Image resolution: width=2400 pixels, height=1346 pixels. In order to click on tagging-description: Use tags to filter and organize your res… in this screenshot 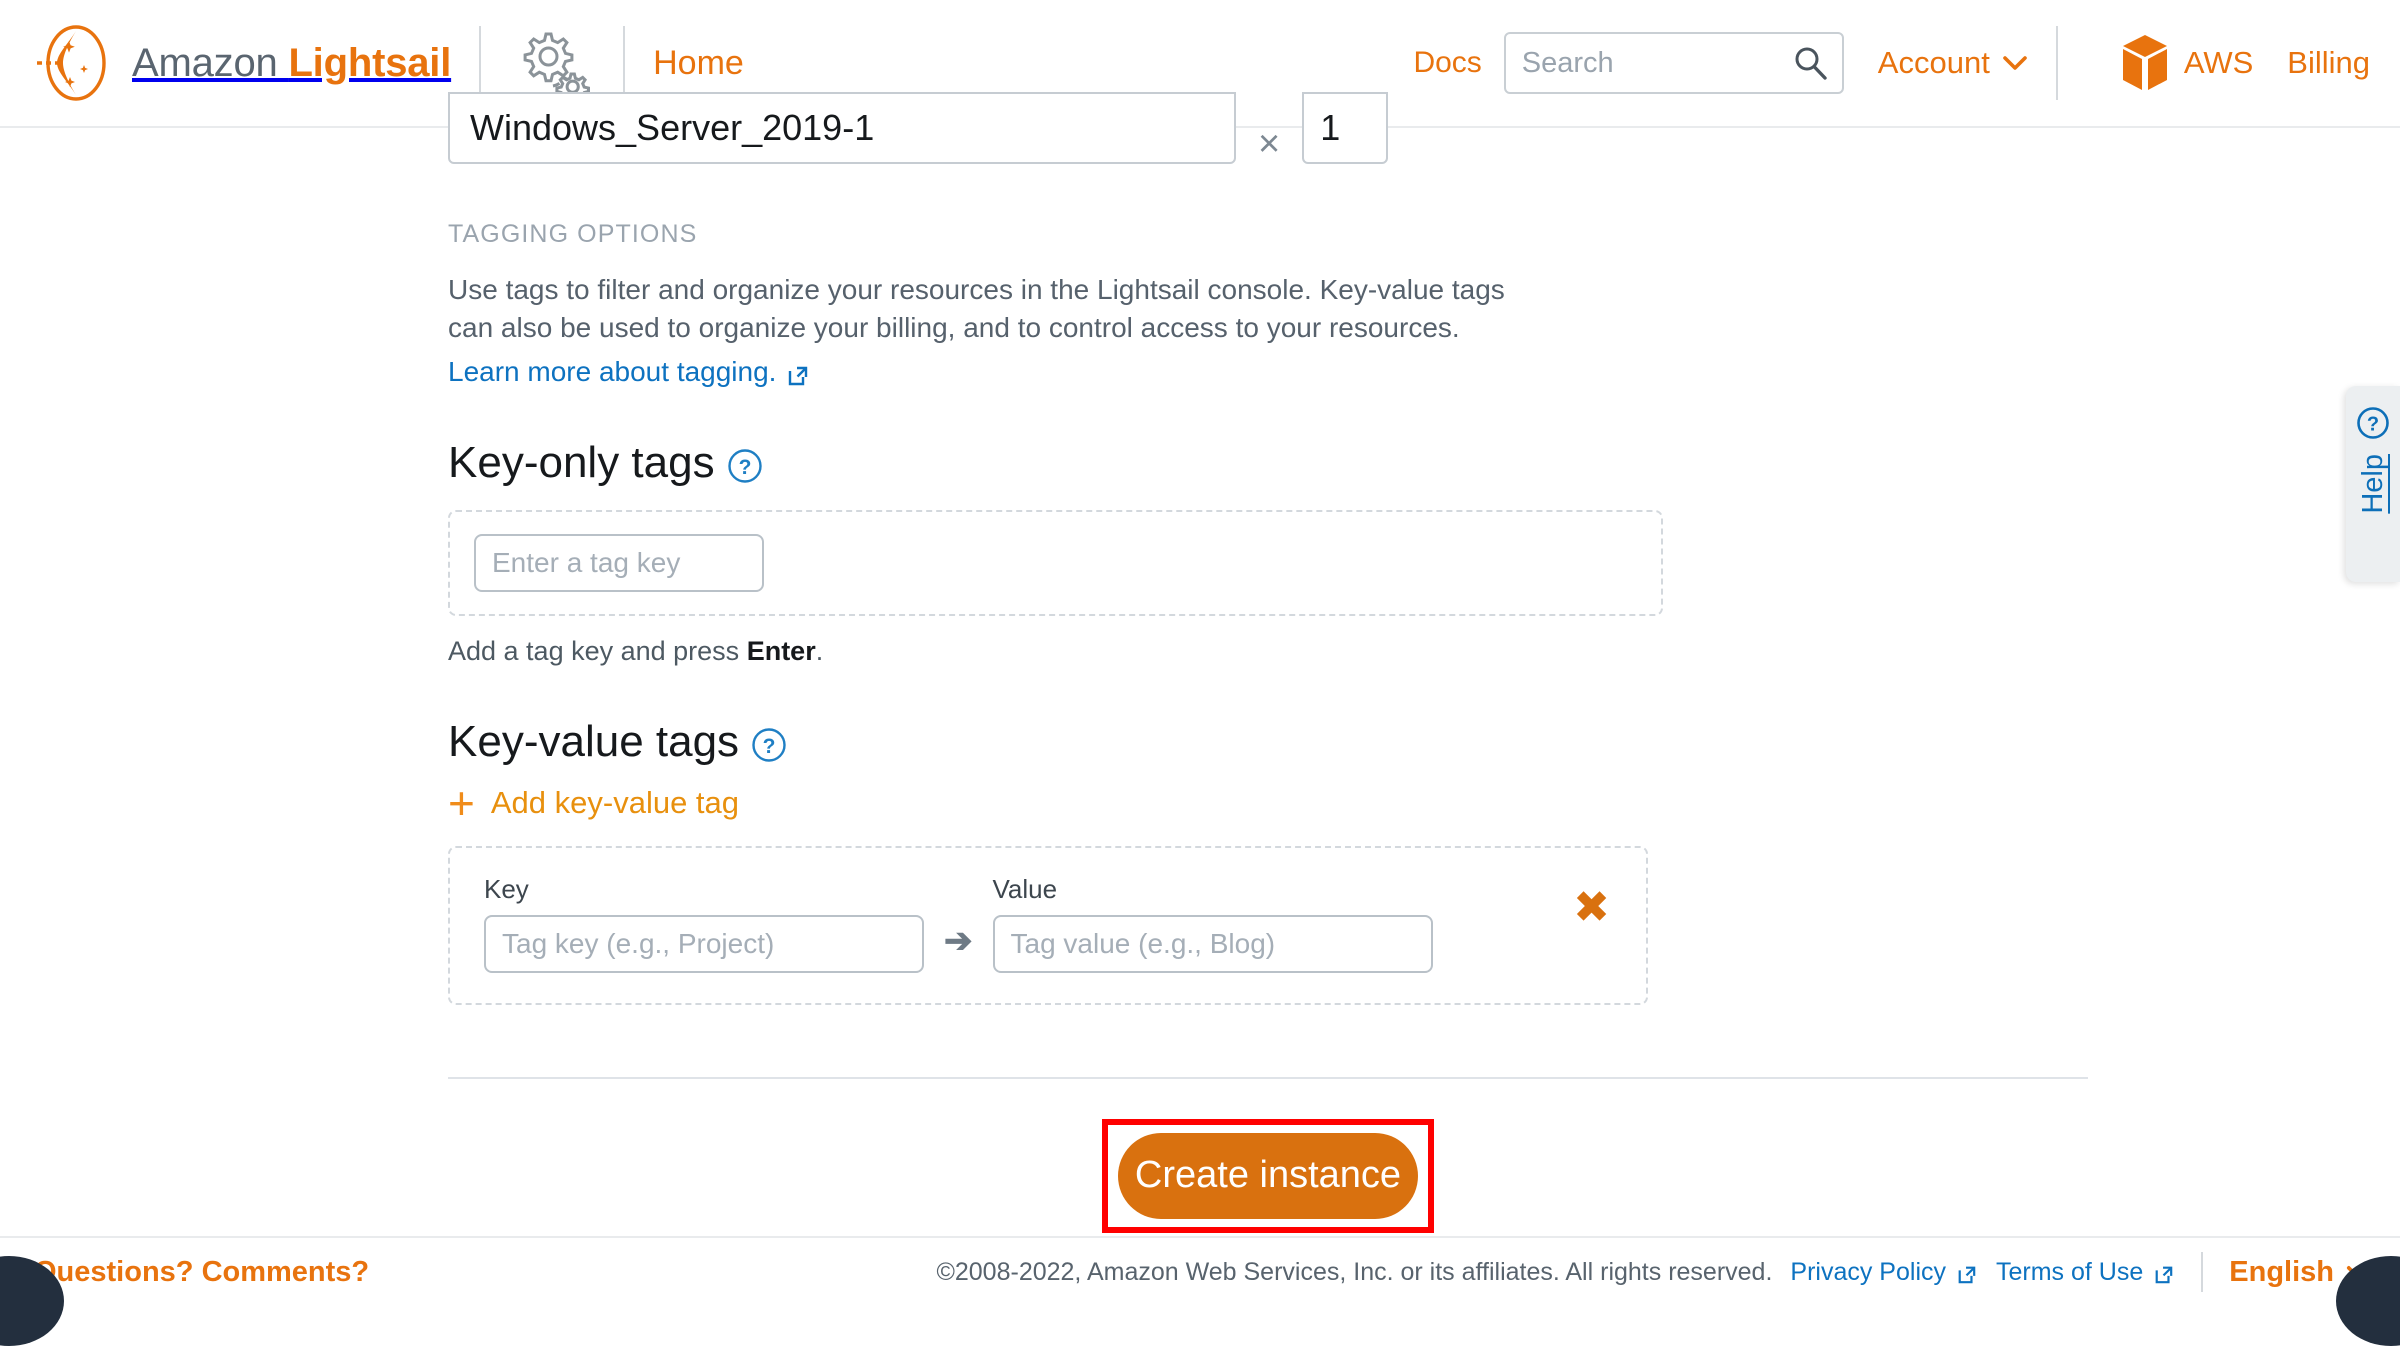, I will do `click(998, 309)`.